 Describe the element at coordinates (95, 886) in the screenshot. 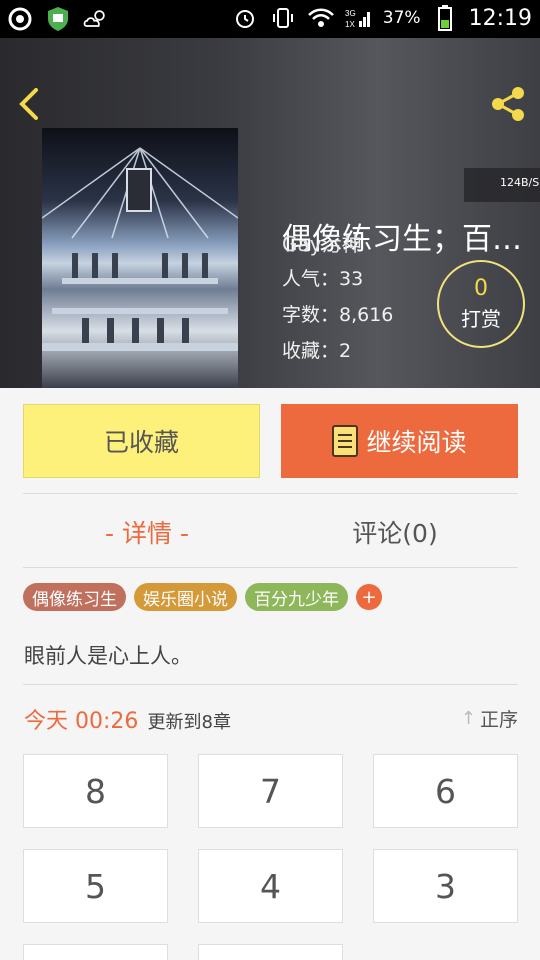

I see `chapter-tile: 5` at that location.